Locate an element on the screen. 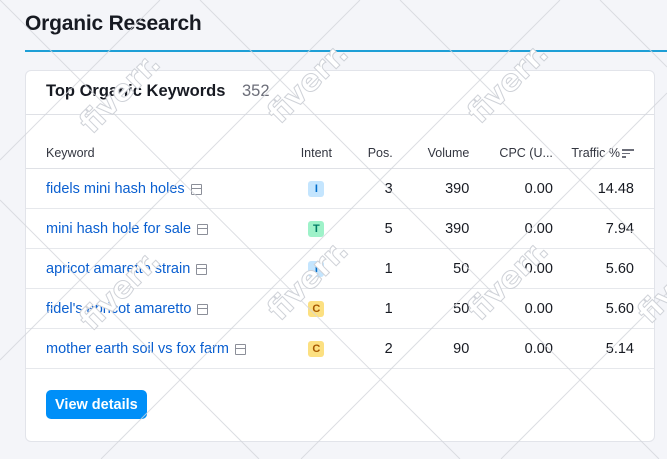 This screenshot has height=459, width=667. keyword-link: fidel's apricot amaretto is located at coordinates (118, 309).